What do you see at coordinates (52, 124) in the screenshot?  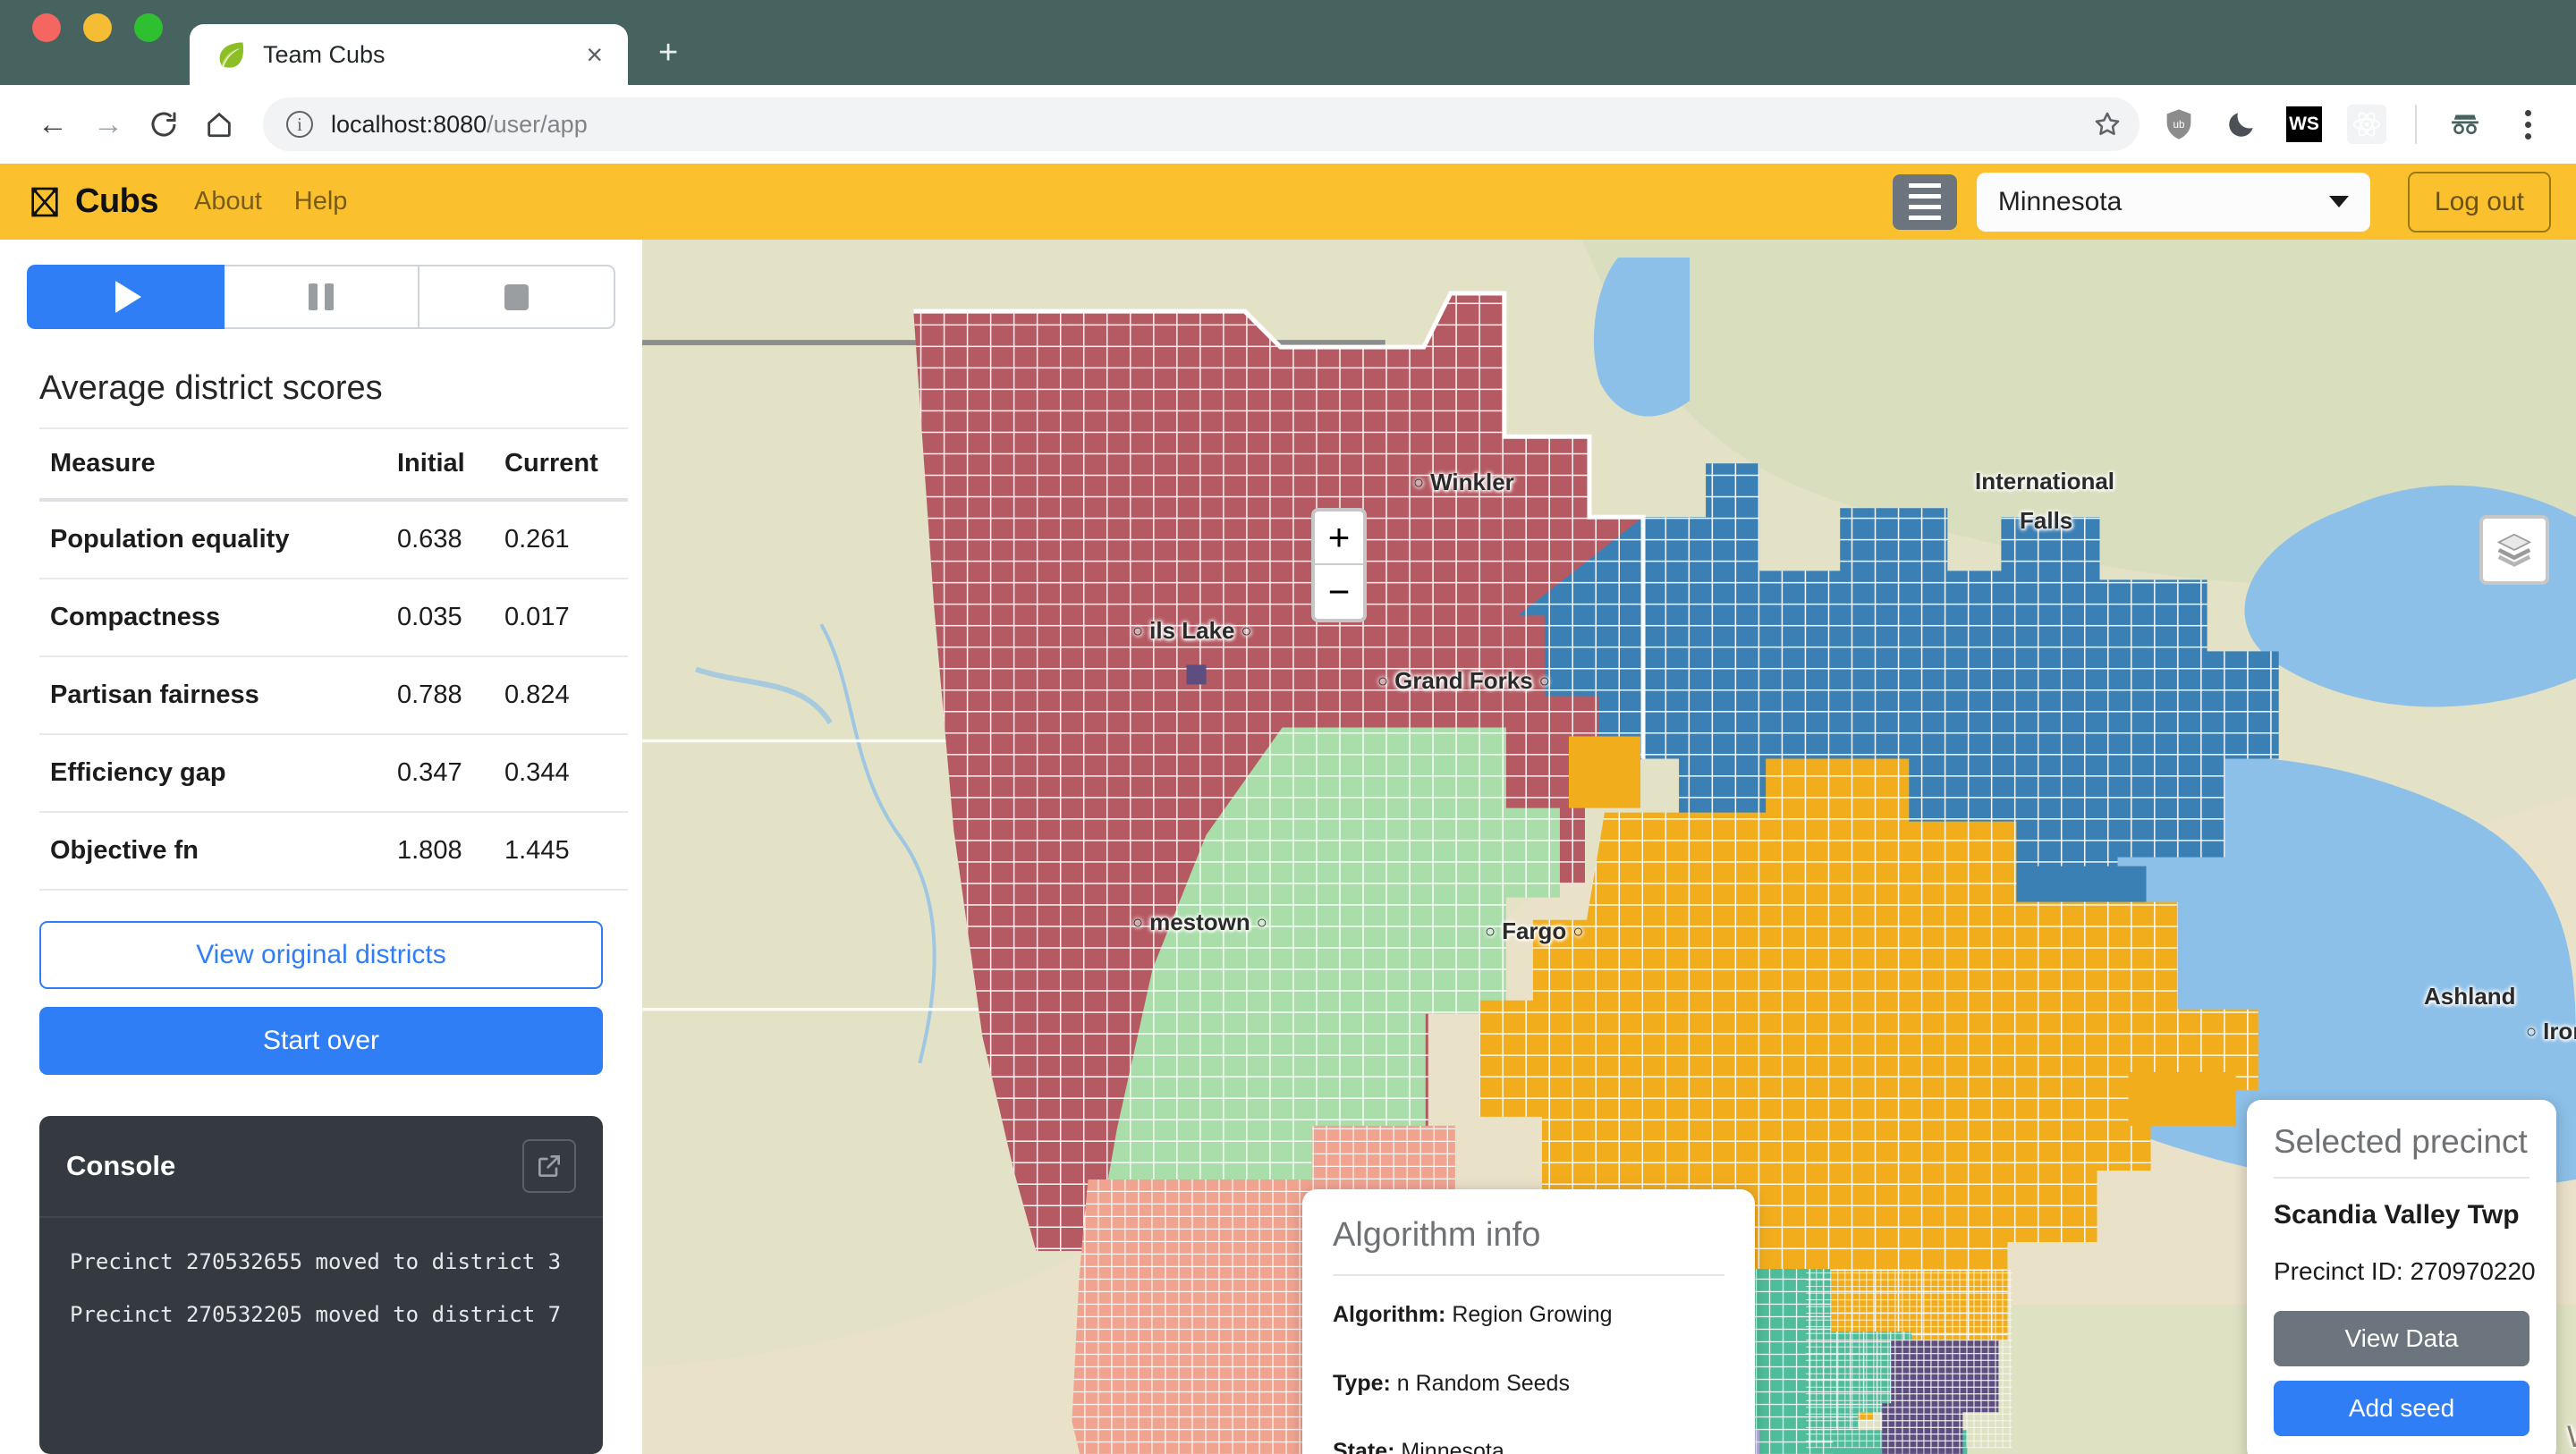 I see `back-button: ←` at bounding box center [52, 124].